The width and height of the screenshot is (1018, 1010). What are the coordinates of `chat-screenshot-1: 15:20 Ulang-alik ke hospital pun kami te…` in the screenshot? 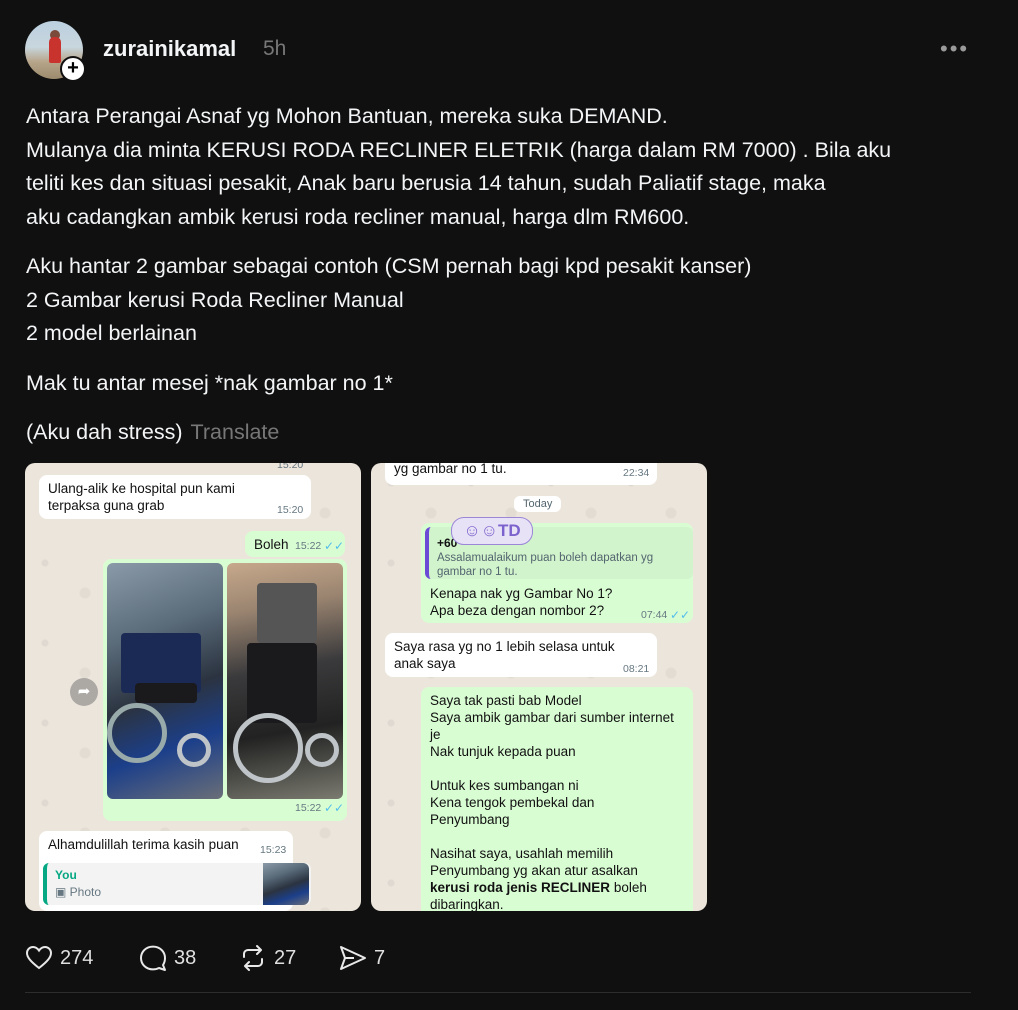 It's located at (193, 687).